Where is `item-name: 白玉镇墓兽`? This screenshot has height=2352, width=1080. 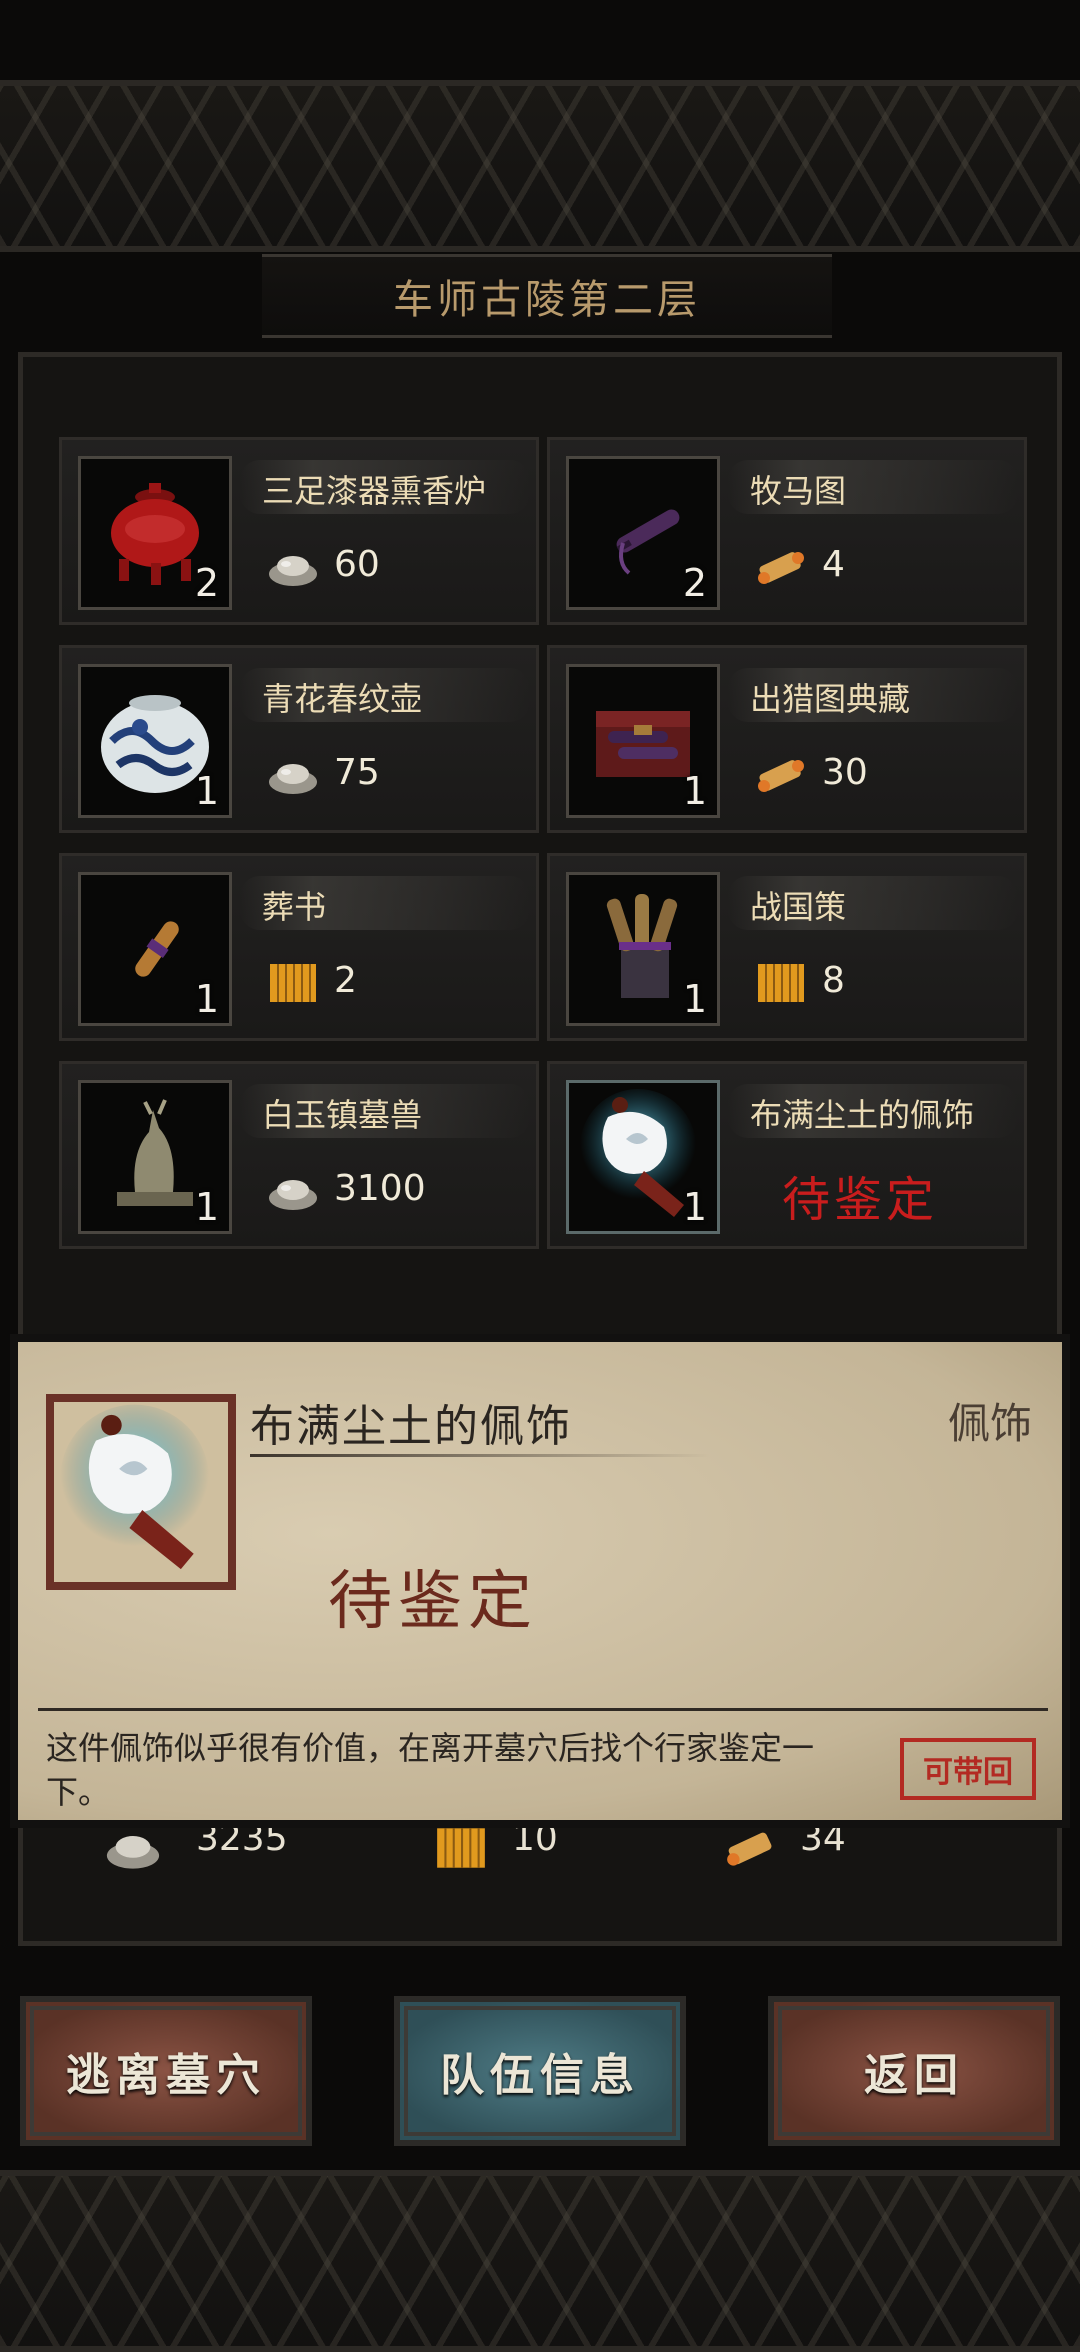 item-name: 白玉镇墓兽 is located at coordinates (342, 1115).